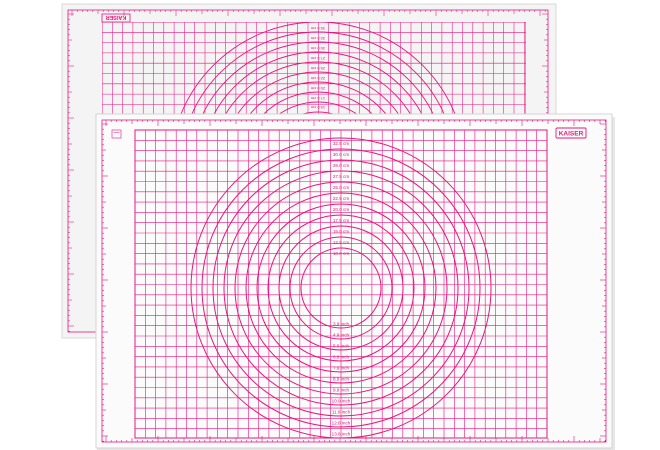 The image size is (660, 450). What do you see at coordinates (341, 423) in the screenshot?
I see `inch-size-label: 12.8 inch` at bounding box center [341, 423].